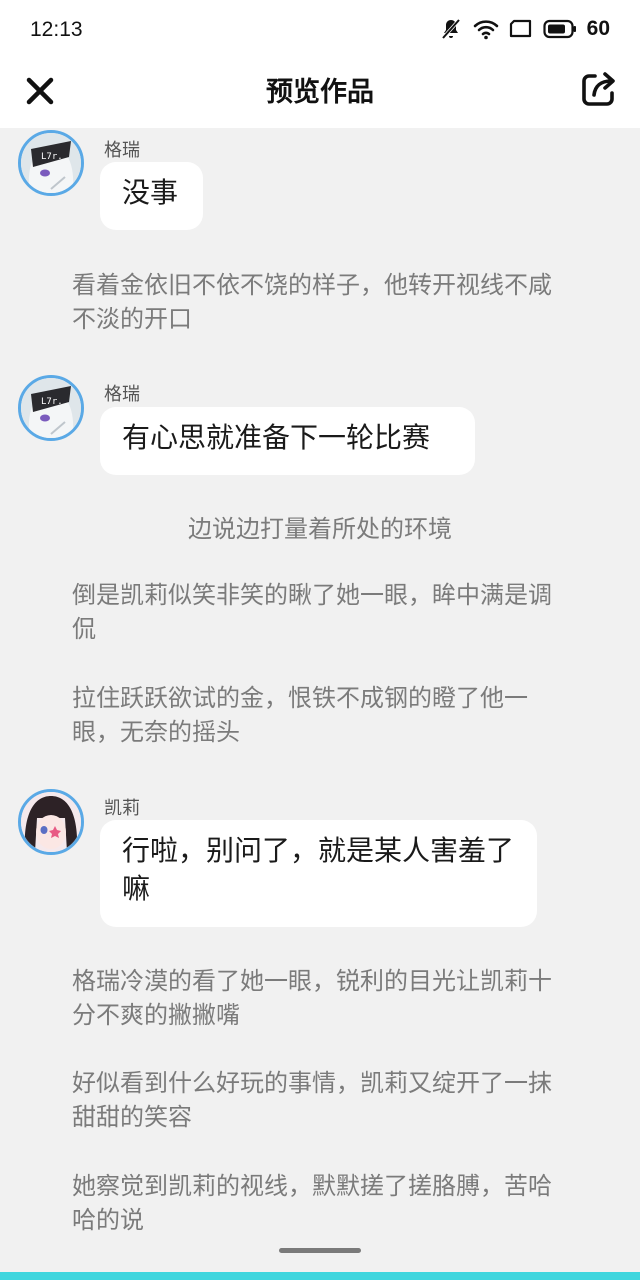  What do you see at coordinates (51, 822) in the screenshot?
I see `avatar-kaili` at bounding box center [51, 822].